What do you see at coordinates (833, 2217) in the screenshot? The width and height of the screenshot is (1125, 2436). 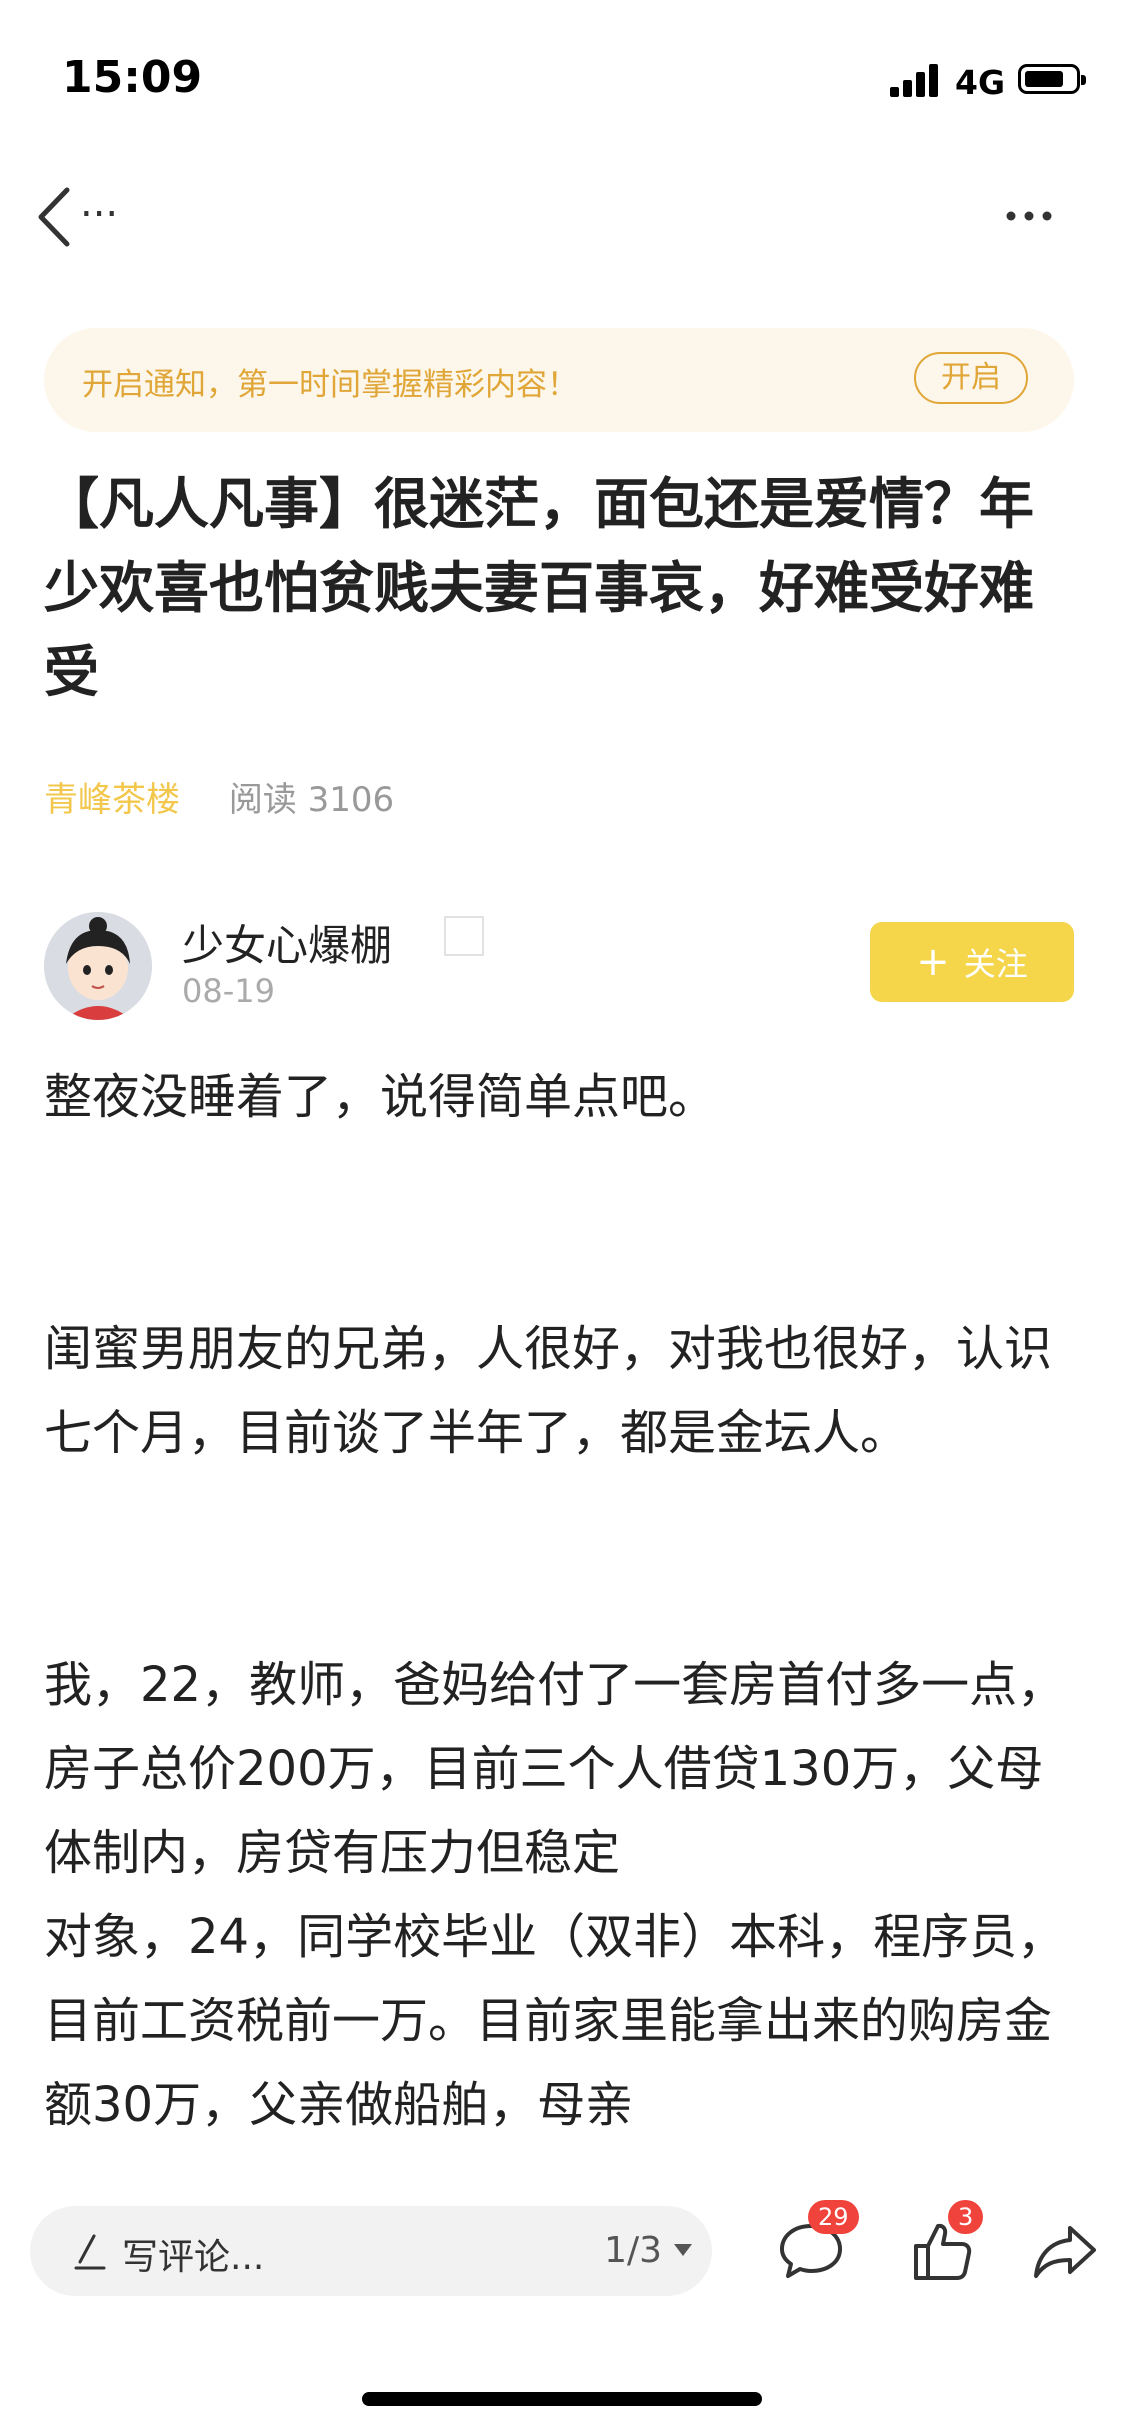 I see `comment-count-badge: 29` at bounding box center [833, 2217].